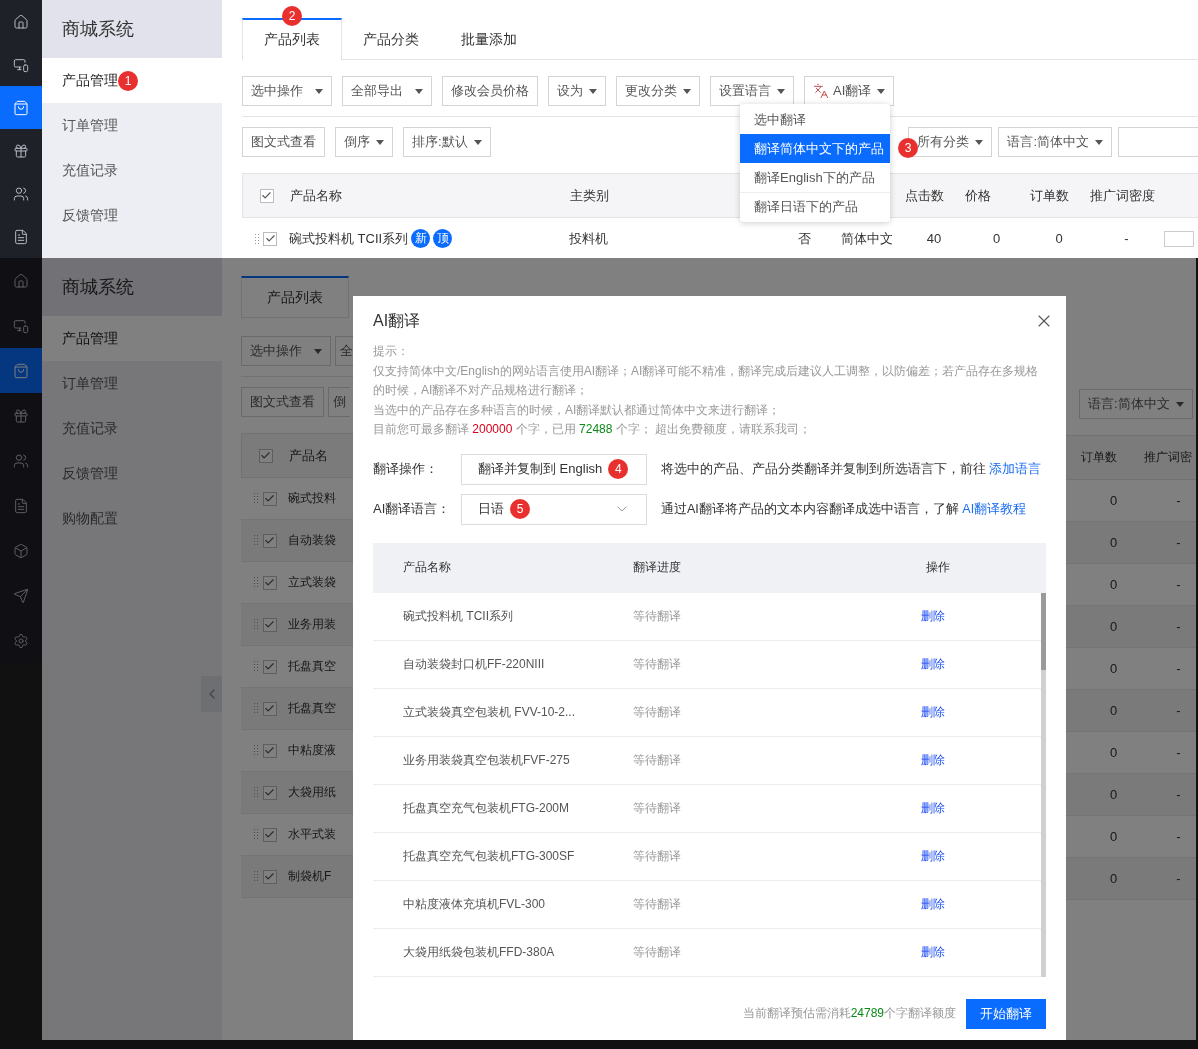 The height and width of the screenshot is (1049, 1198). Describe the element at coordinates (387, 91) in the screenshot. I see `dropdown-button: 全部导出` at that location.